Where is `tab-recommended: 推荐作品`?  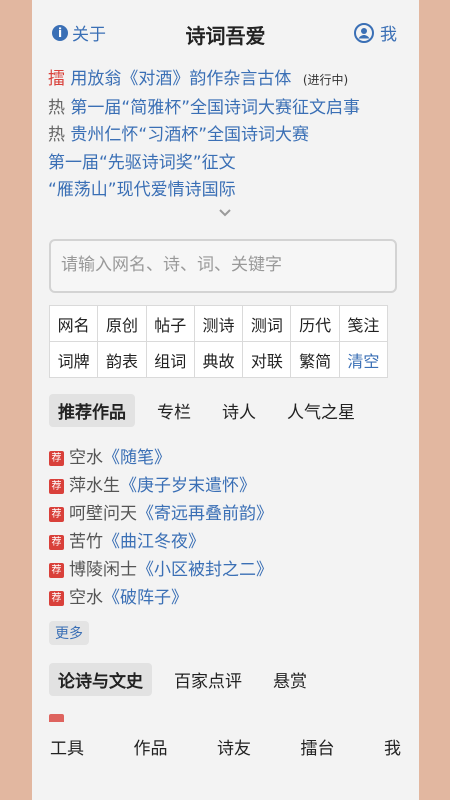 tab-recommended: 推荐作品 is located at coordinates (92, 410).